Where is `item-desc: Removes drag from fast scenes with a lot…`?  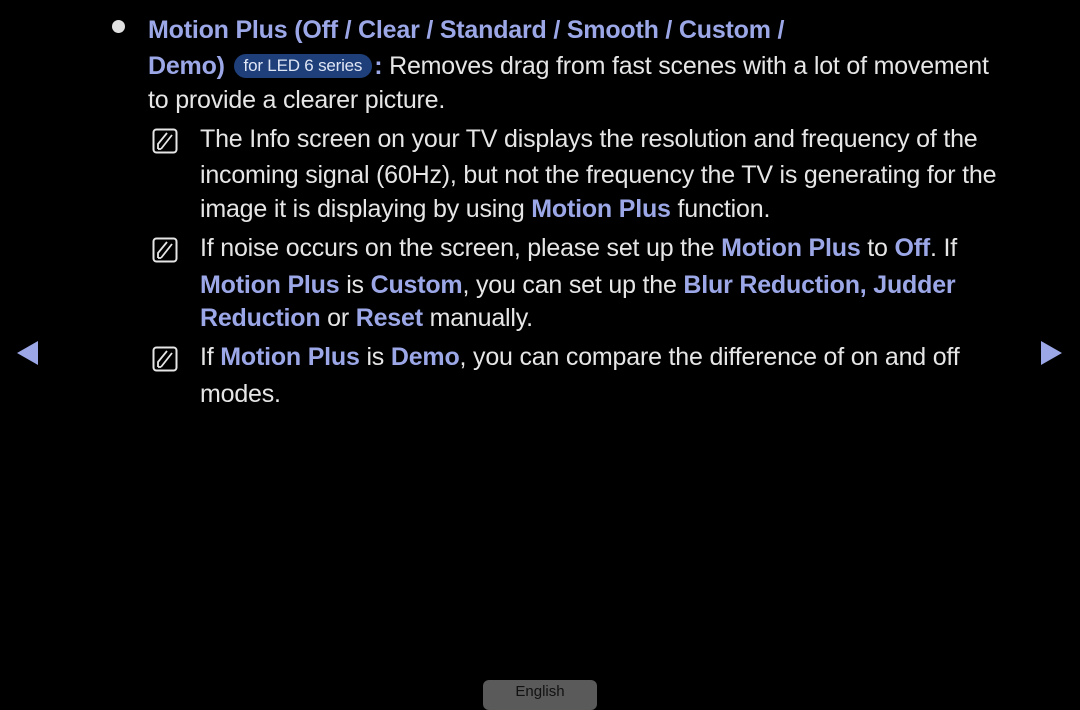 item-desc: Removes drag from fast scenes with a lot… is located at coordinates (685, 66).